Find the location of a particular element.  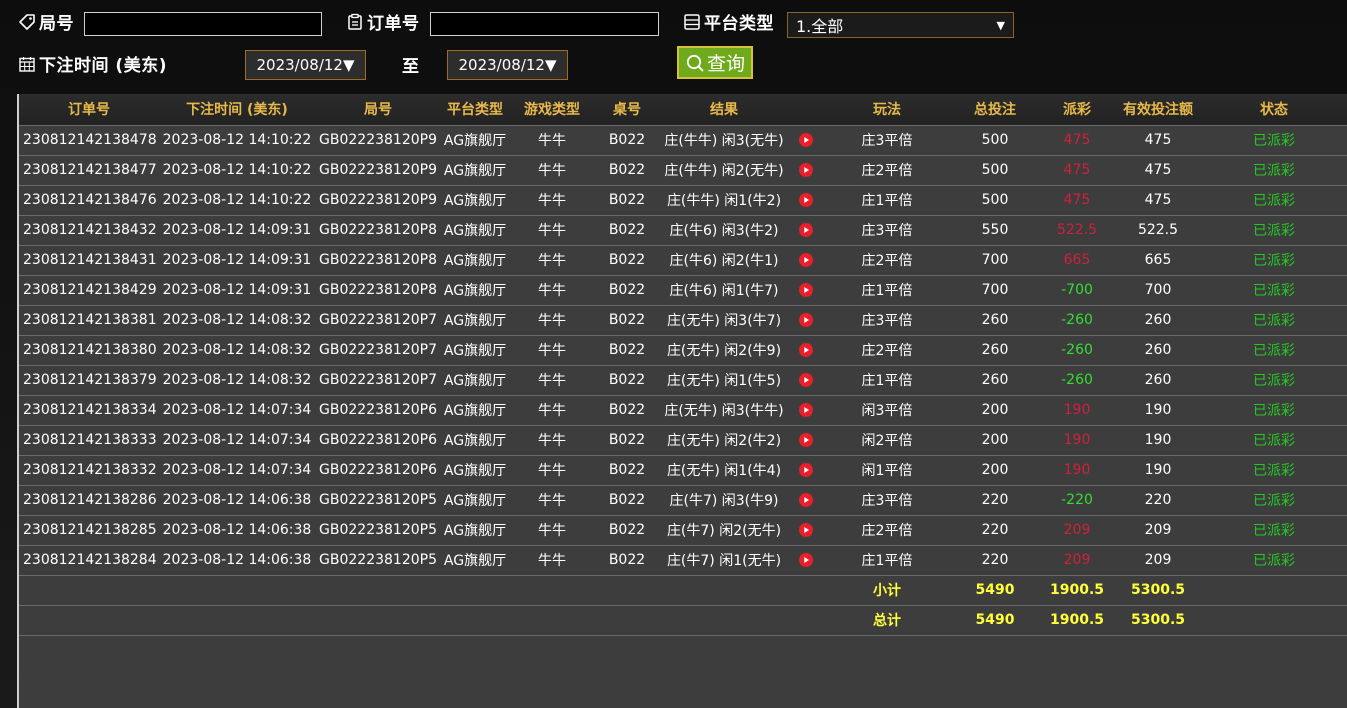

clipboard-icon is located at coordinates (355, 22).